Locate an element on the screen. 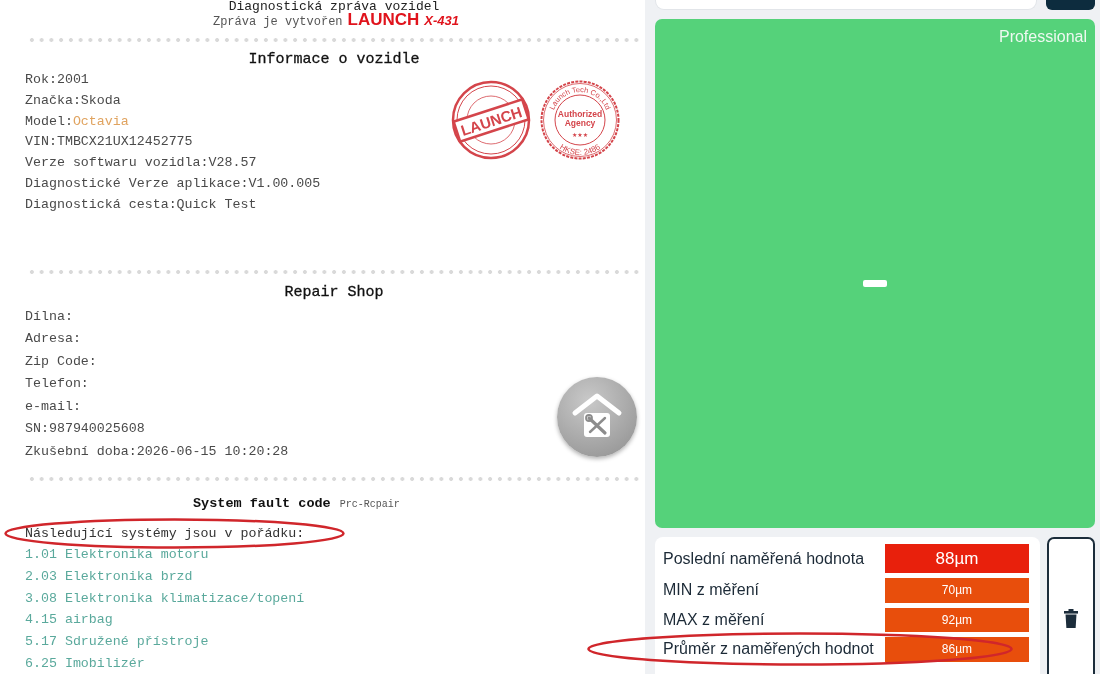 The image size is (1100, 674). info-line: Dílna: is located at coordinates (49, 316).